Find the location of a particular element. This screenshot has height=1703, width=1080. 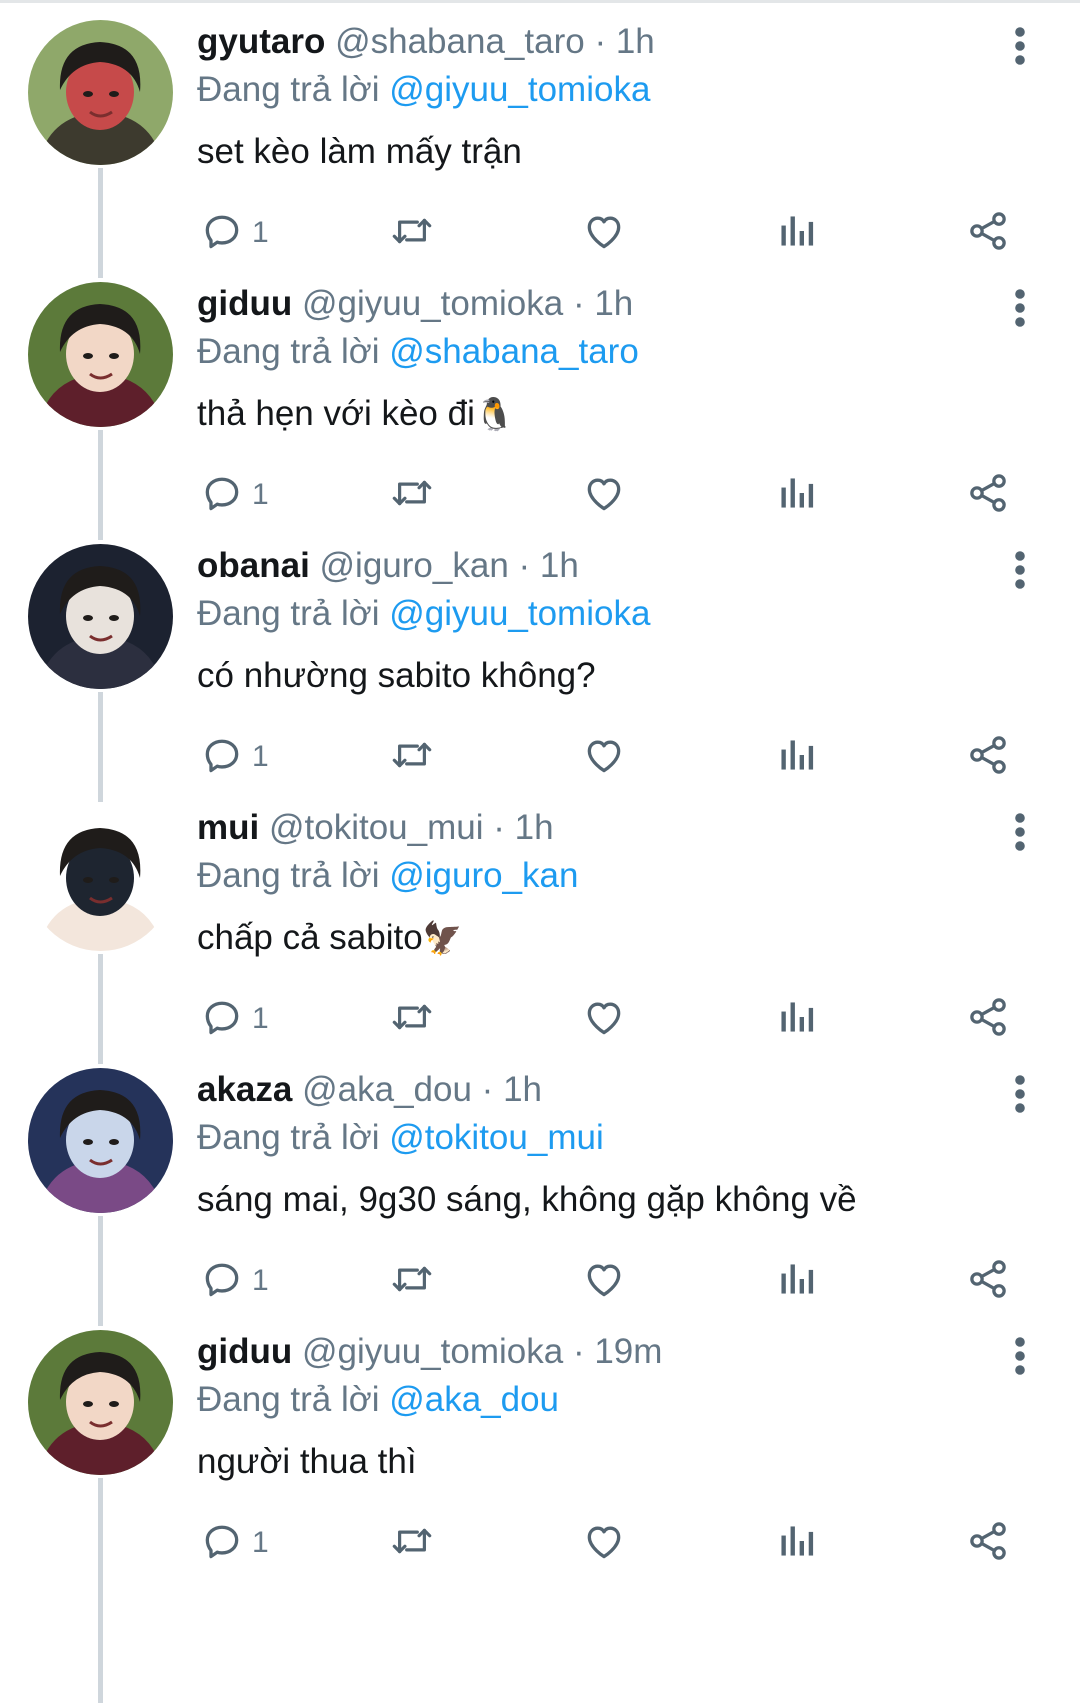

user-handle: @iguro_kan is located at coordinates (414, 565).